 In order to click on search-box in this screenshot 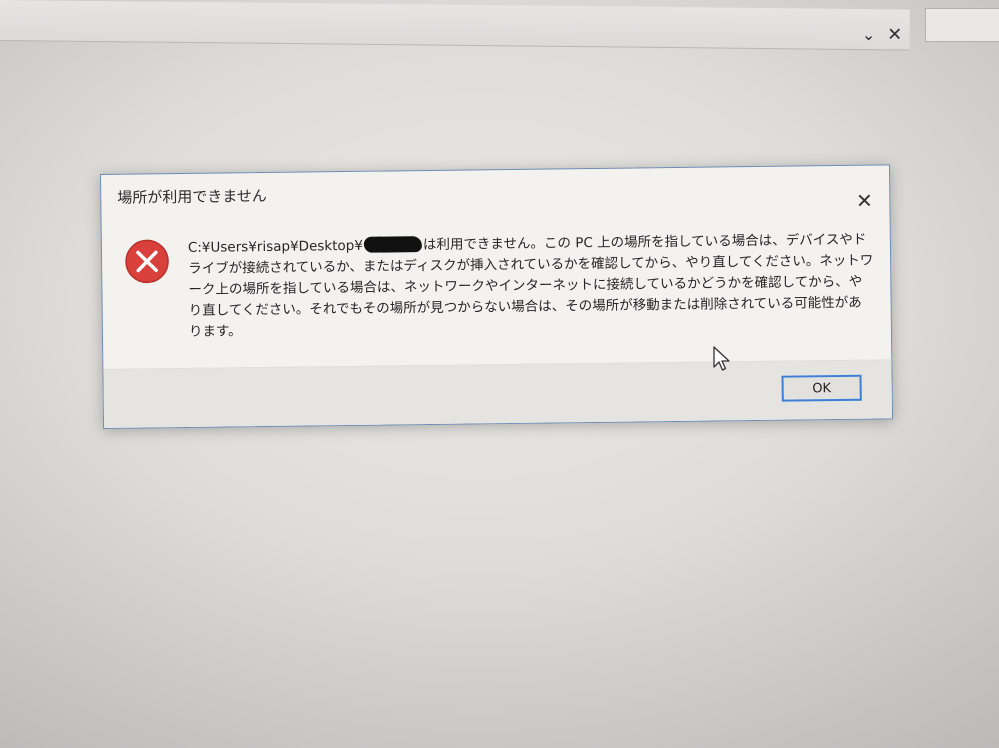, I will do `click(962, 25)`.